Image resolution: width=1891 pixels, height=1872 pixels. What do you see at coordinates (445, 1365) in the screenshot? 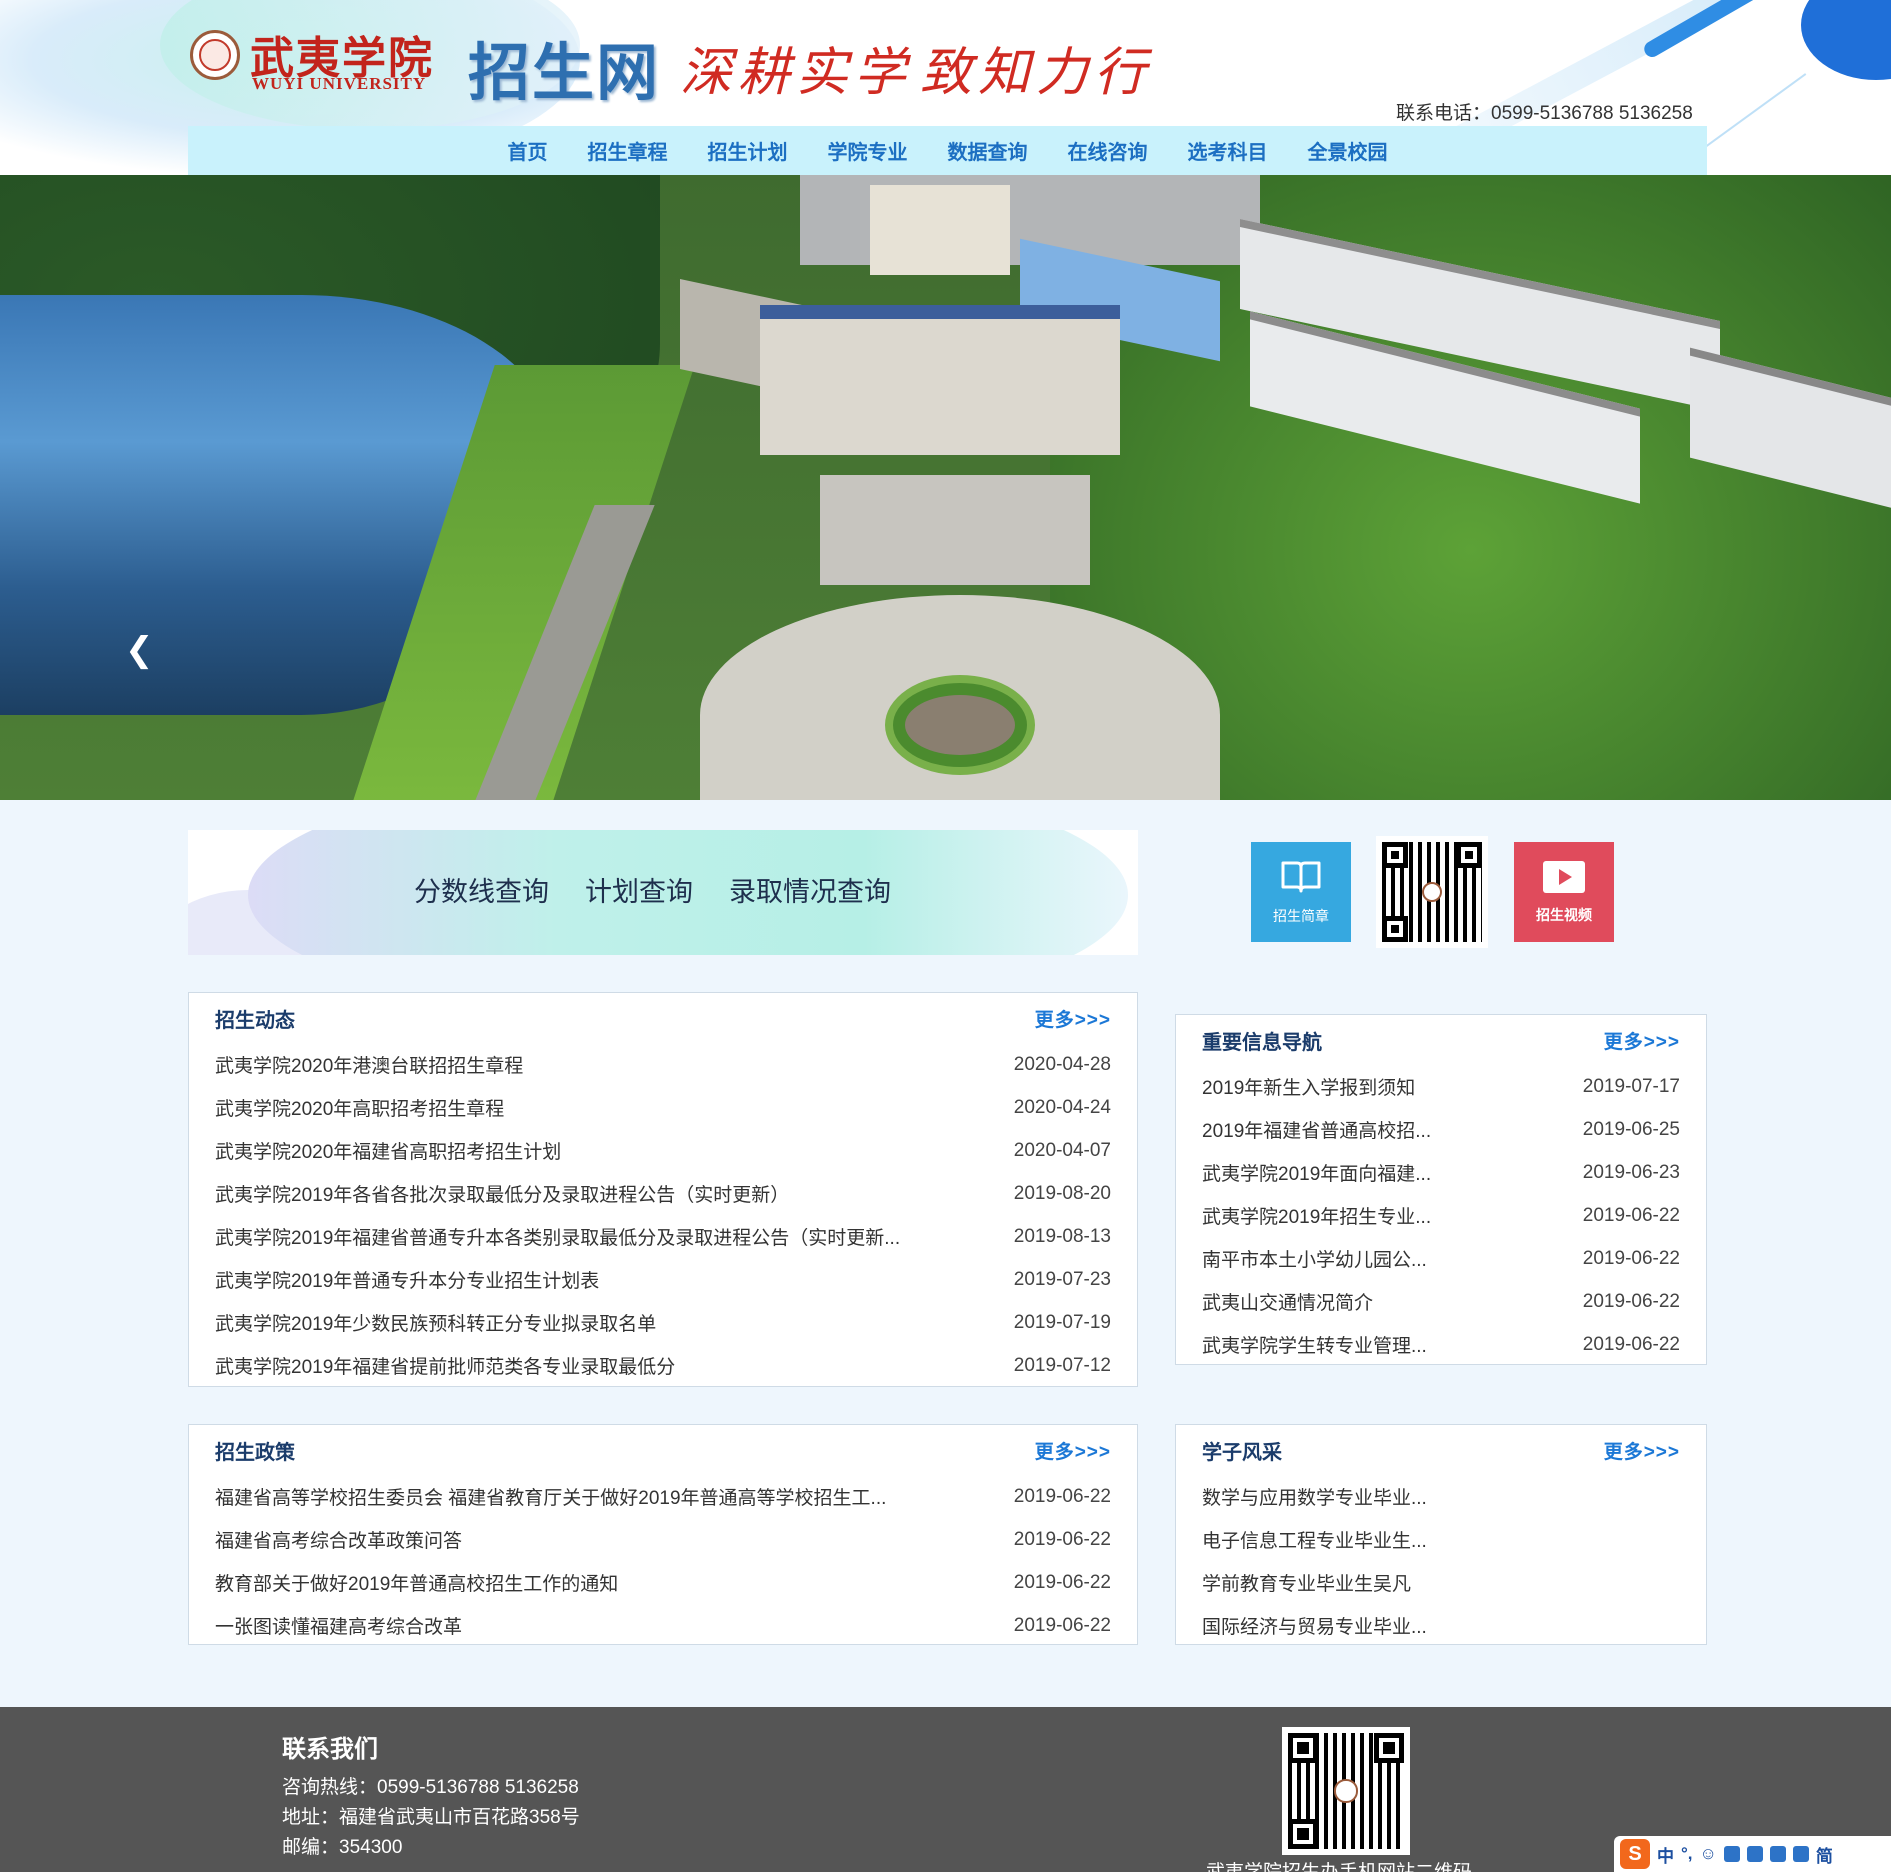
I see `list-item-title: 武夷学院2019年福建省提前批师范类各专业录取最低分` at bounding box center [445, 1365].